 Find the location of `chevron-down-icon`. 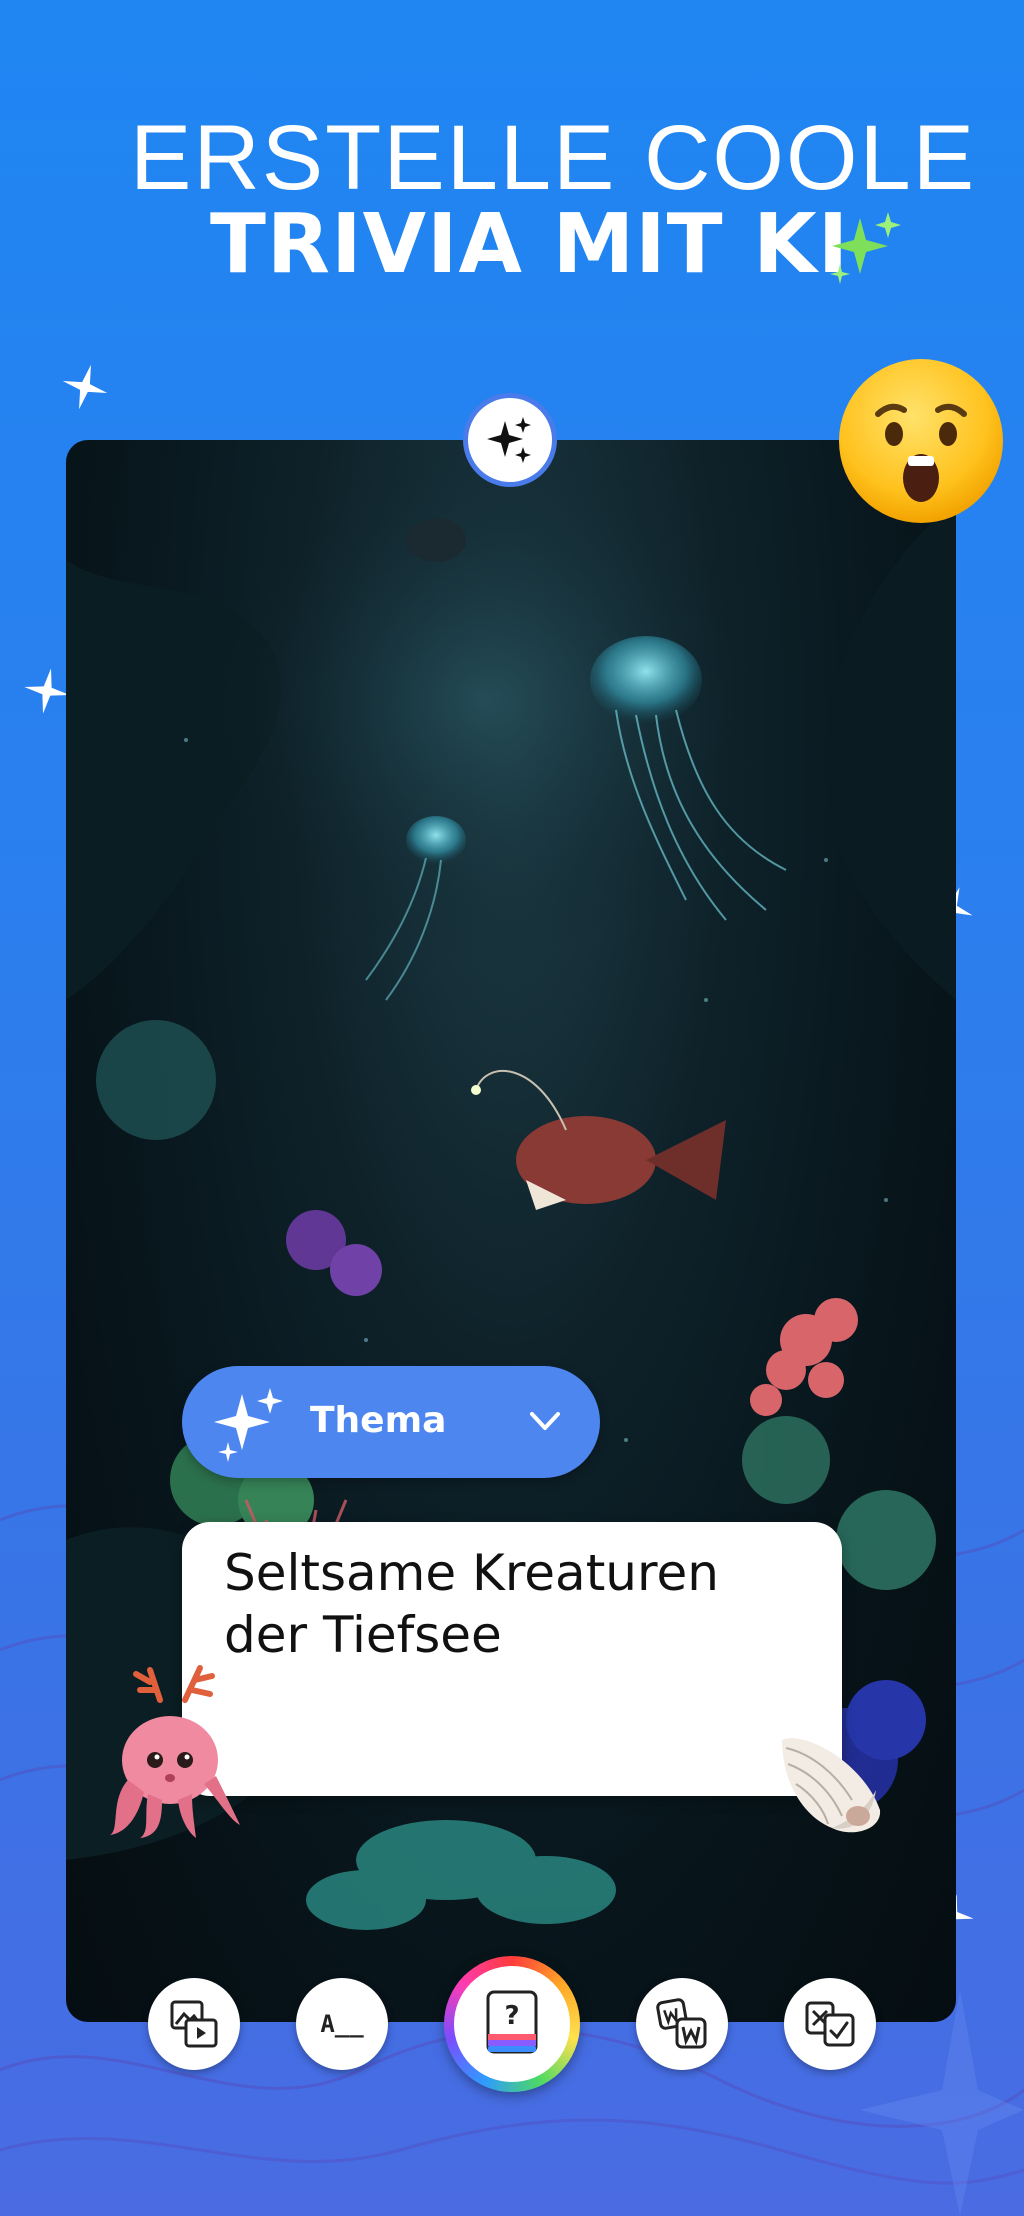

chevron-down-icon is located at coordinates (545, 1421).